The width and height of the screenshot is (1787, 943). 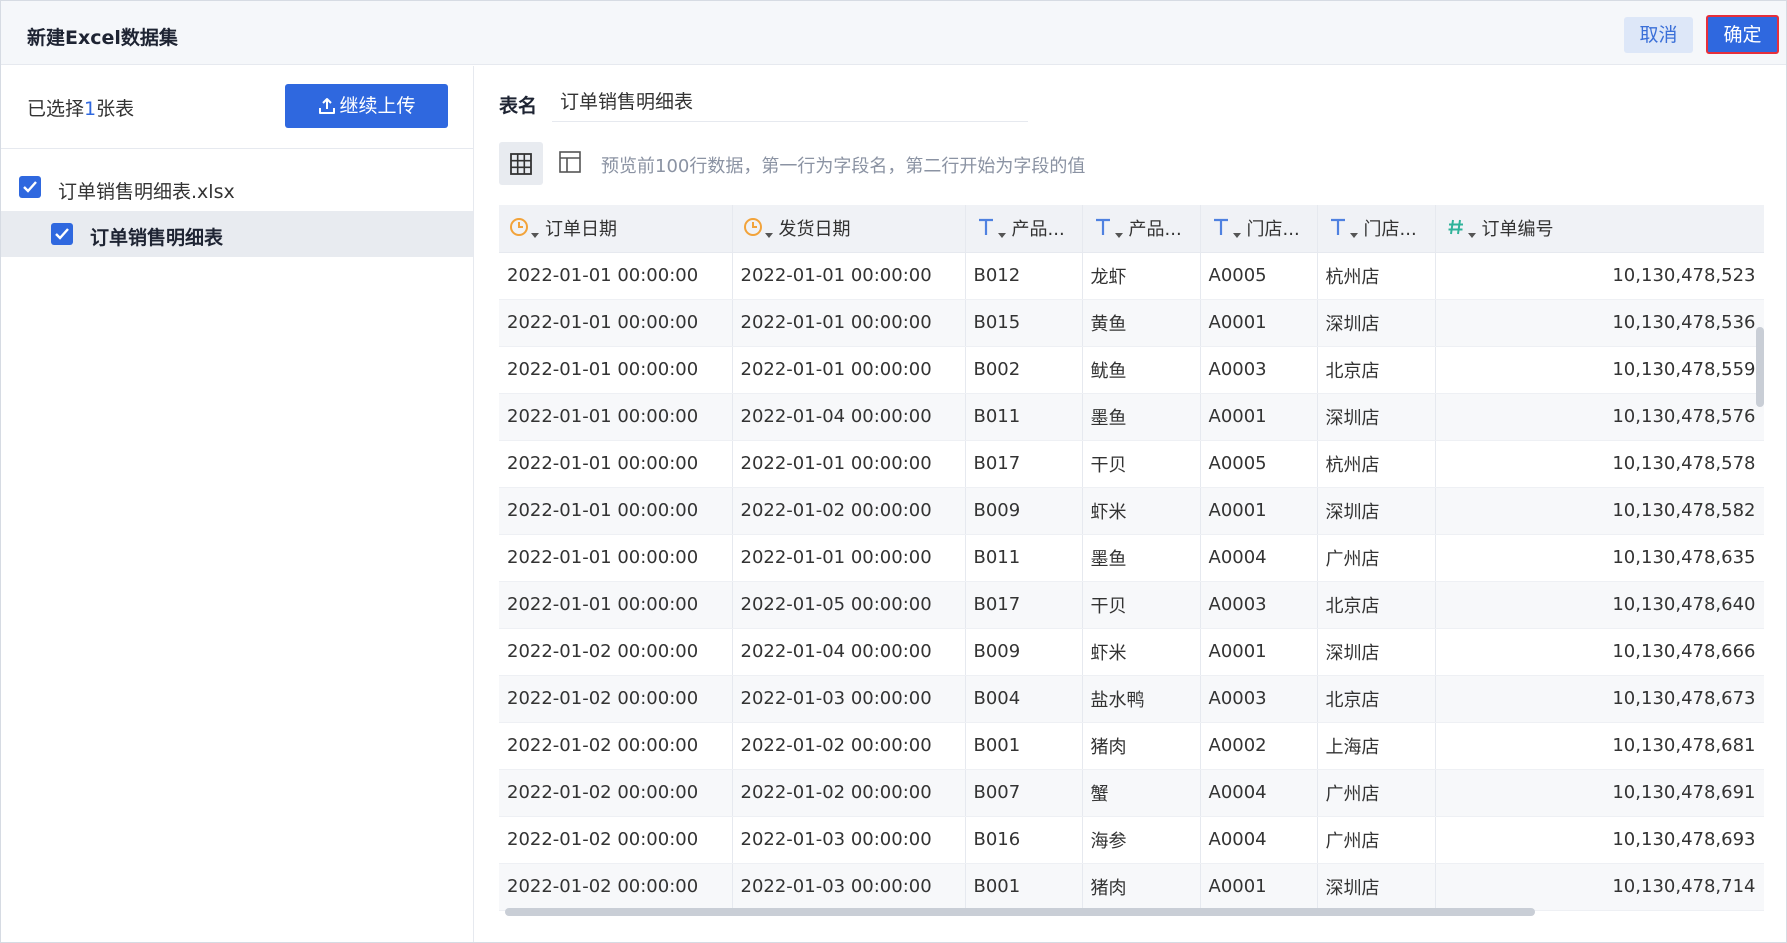 What do you see at coordinates (1742, 34) in the screenshot?
I see `confirm-button: 确定` at bounding box center [1742, 34].